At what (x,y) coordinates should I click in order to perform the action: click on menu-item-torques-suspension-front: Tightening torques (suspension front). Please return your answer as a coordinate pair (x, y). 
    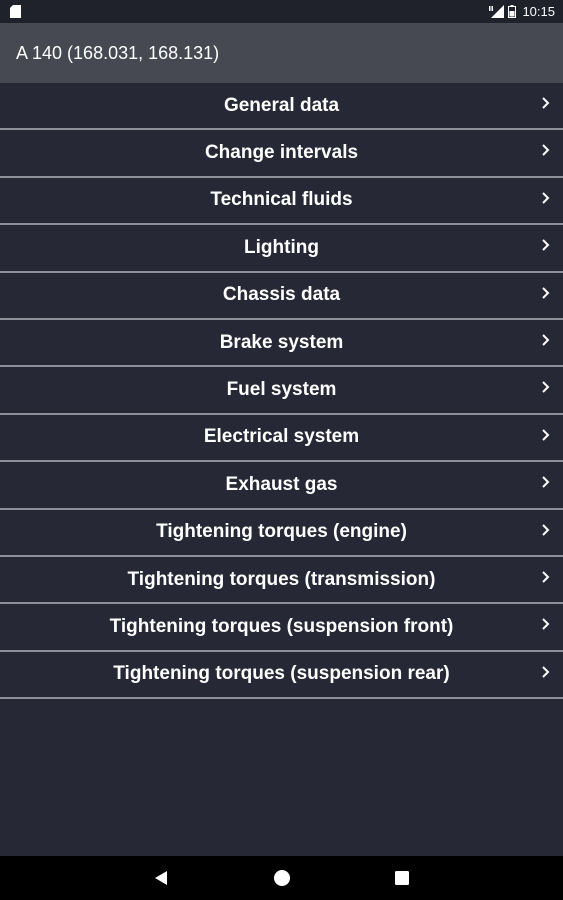
    Looking at the image, I should click on (281, 628).